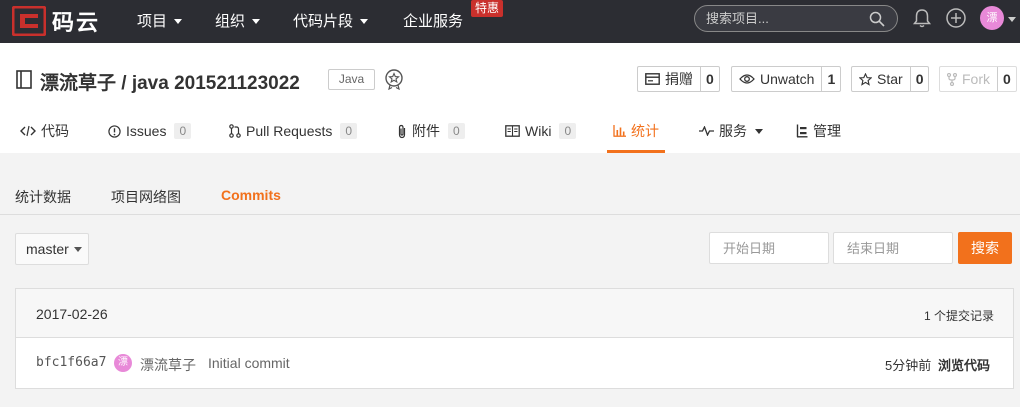  I want to click on browse-code-link: 浏览代码, so click(964, 364).